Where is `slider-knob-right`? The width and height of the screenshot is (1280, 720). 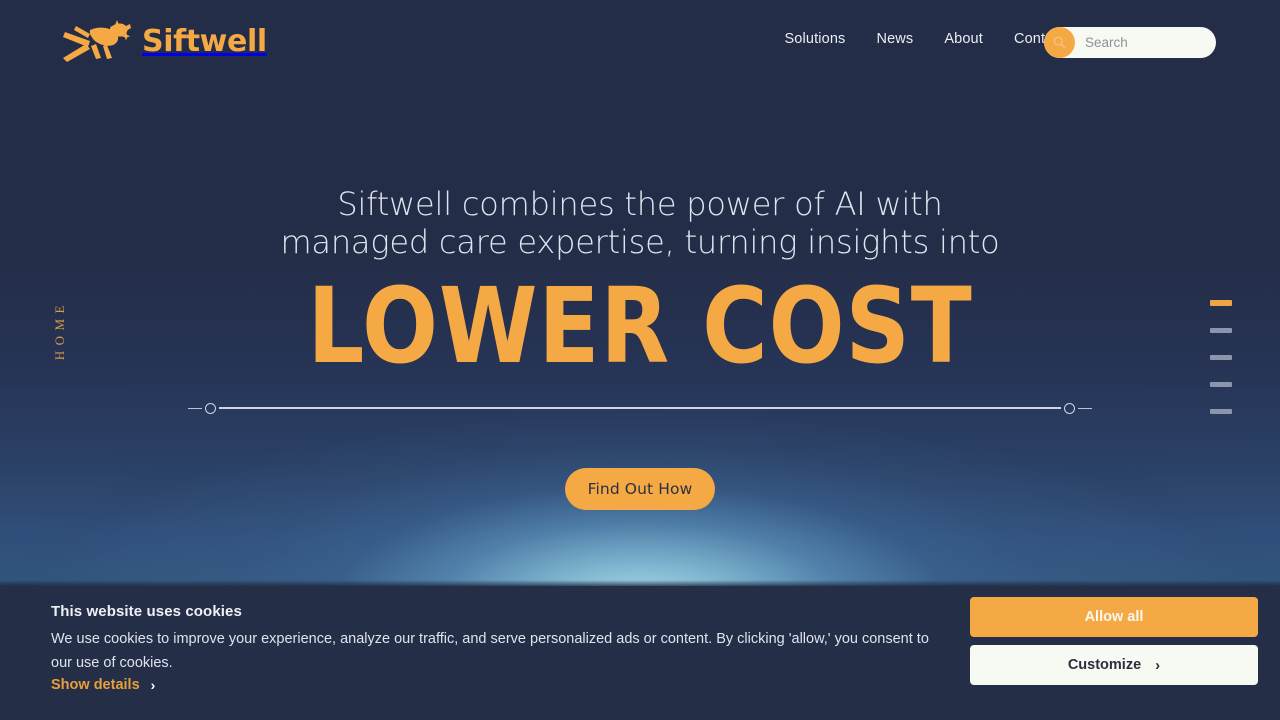
slider-knob-right is located at coordinates (1069, 408).